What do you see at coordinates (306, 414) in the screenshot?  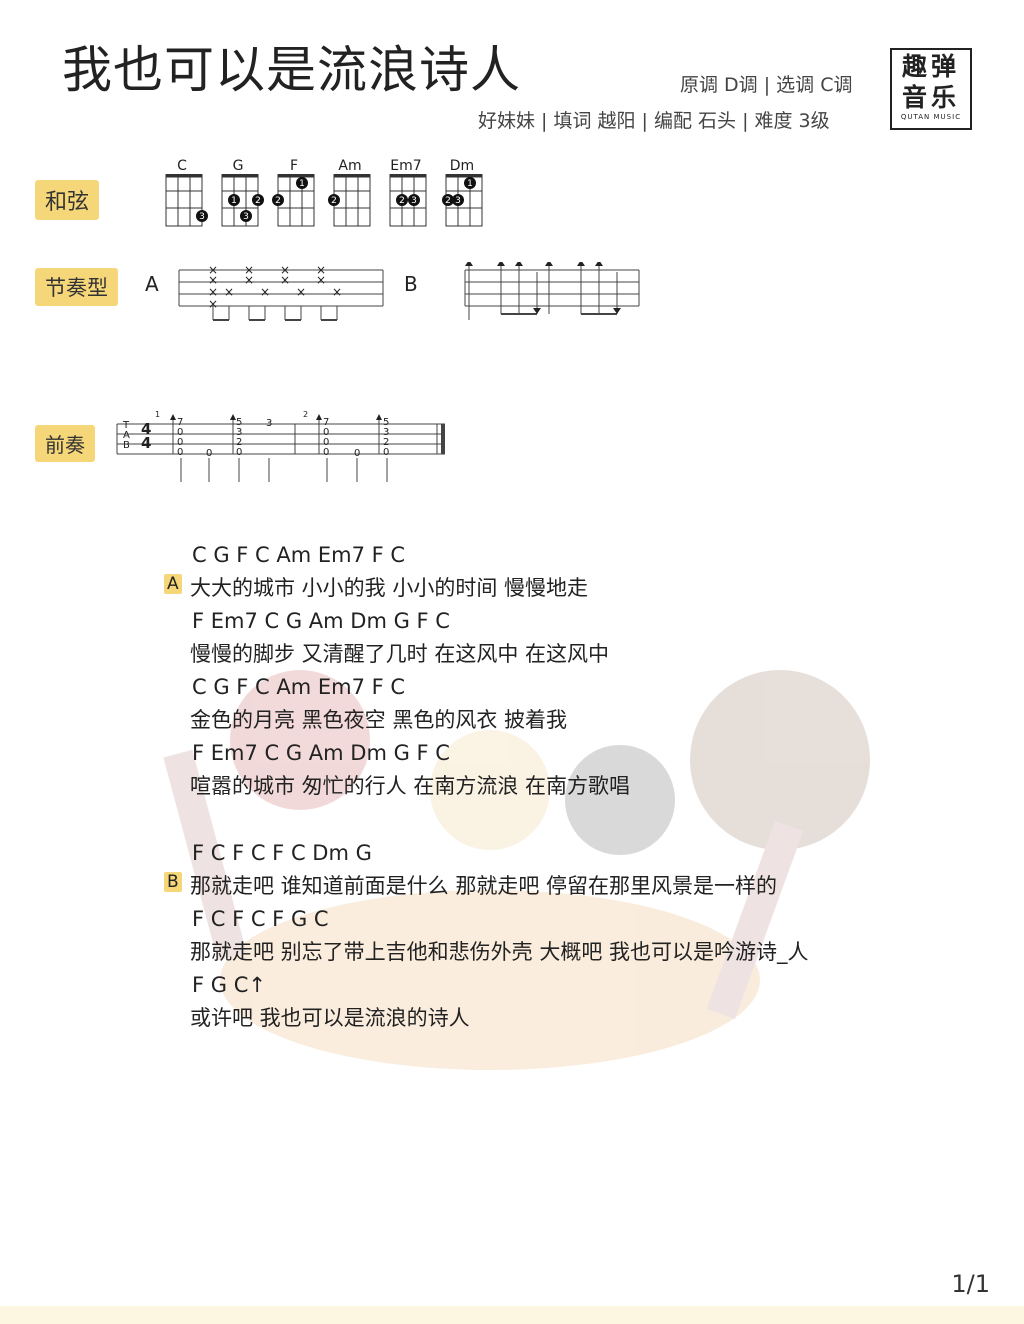 I see `measure-2: 2` at bounding box center [306, 414].